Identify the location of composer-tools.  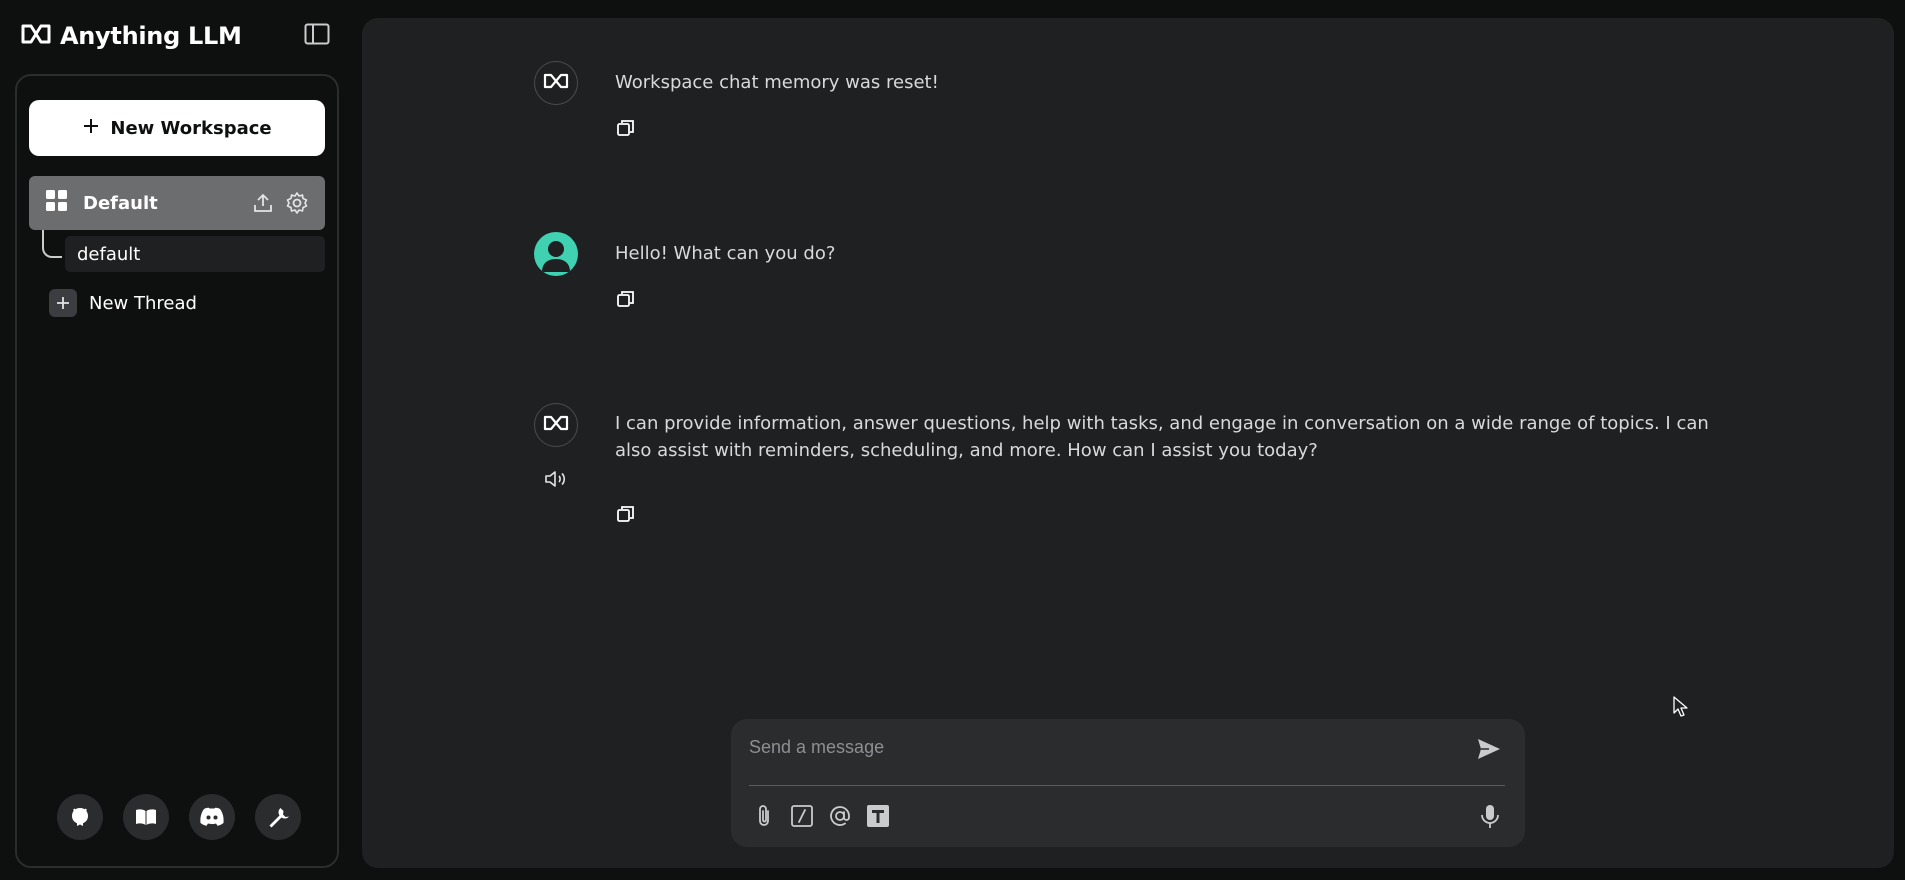
(821, 816).